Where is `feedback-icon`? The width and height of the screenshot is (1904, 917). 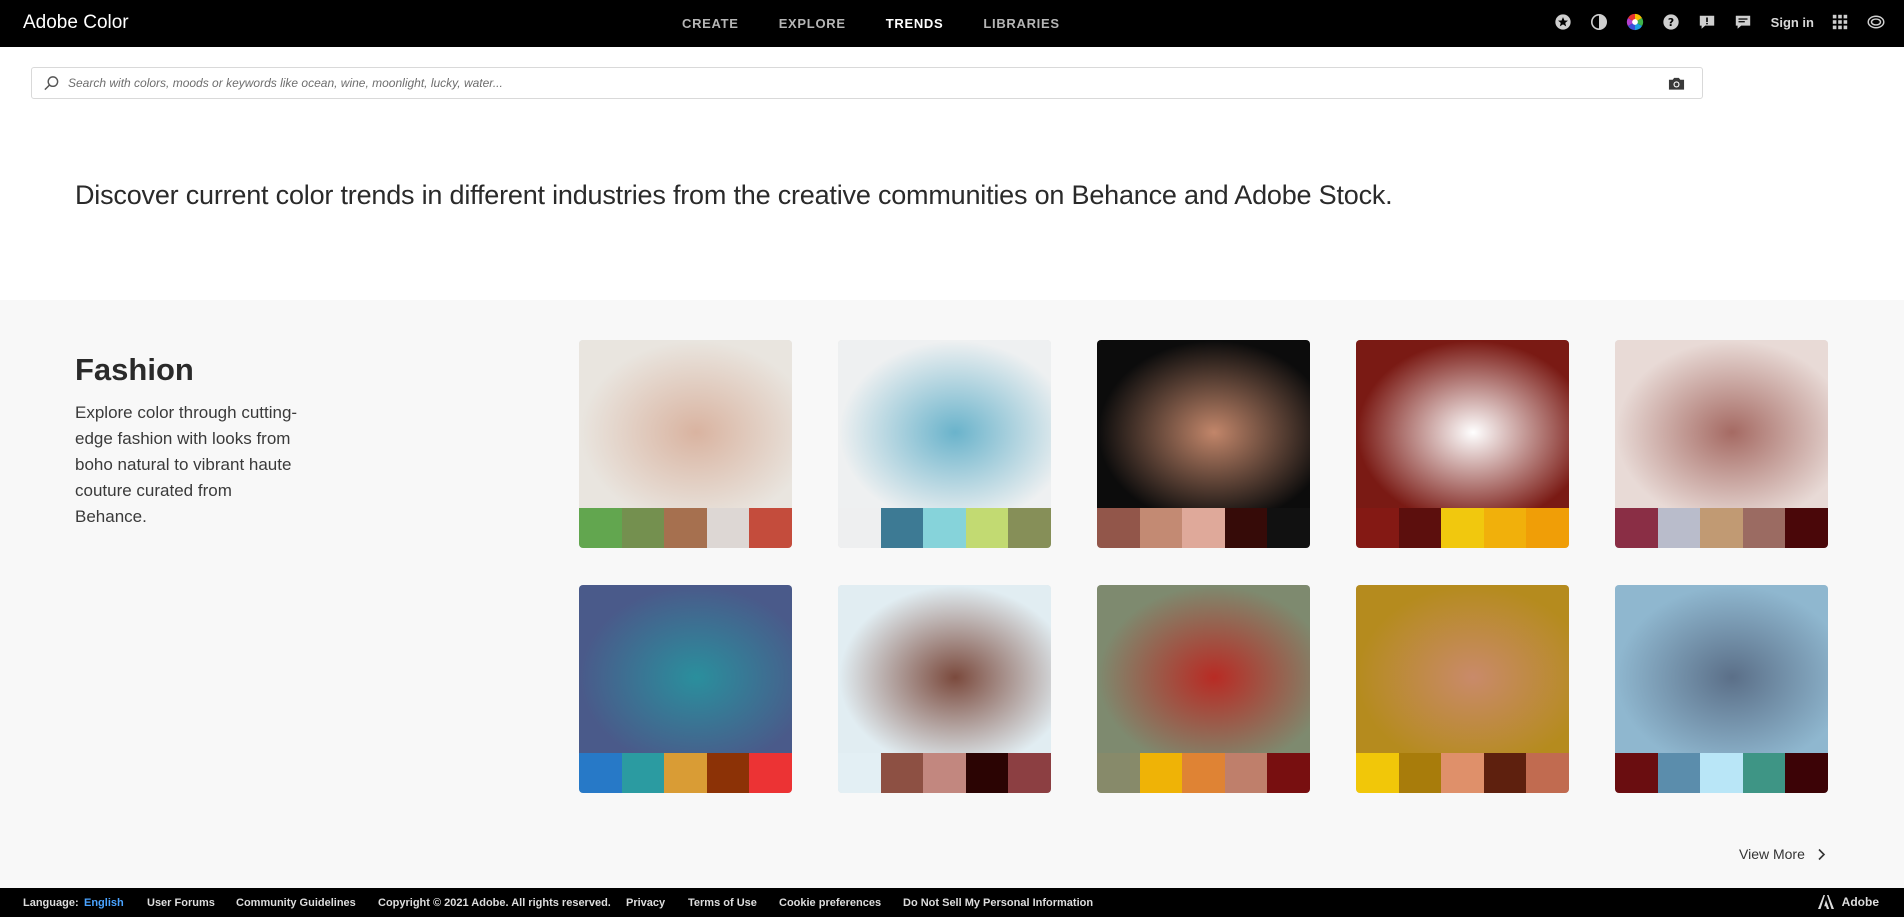
feedback-icon is located at coordinates (1707, 22).